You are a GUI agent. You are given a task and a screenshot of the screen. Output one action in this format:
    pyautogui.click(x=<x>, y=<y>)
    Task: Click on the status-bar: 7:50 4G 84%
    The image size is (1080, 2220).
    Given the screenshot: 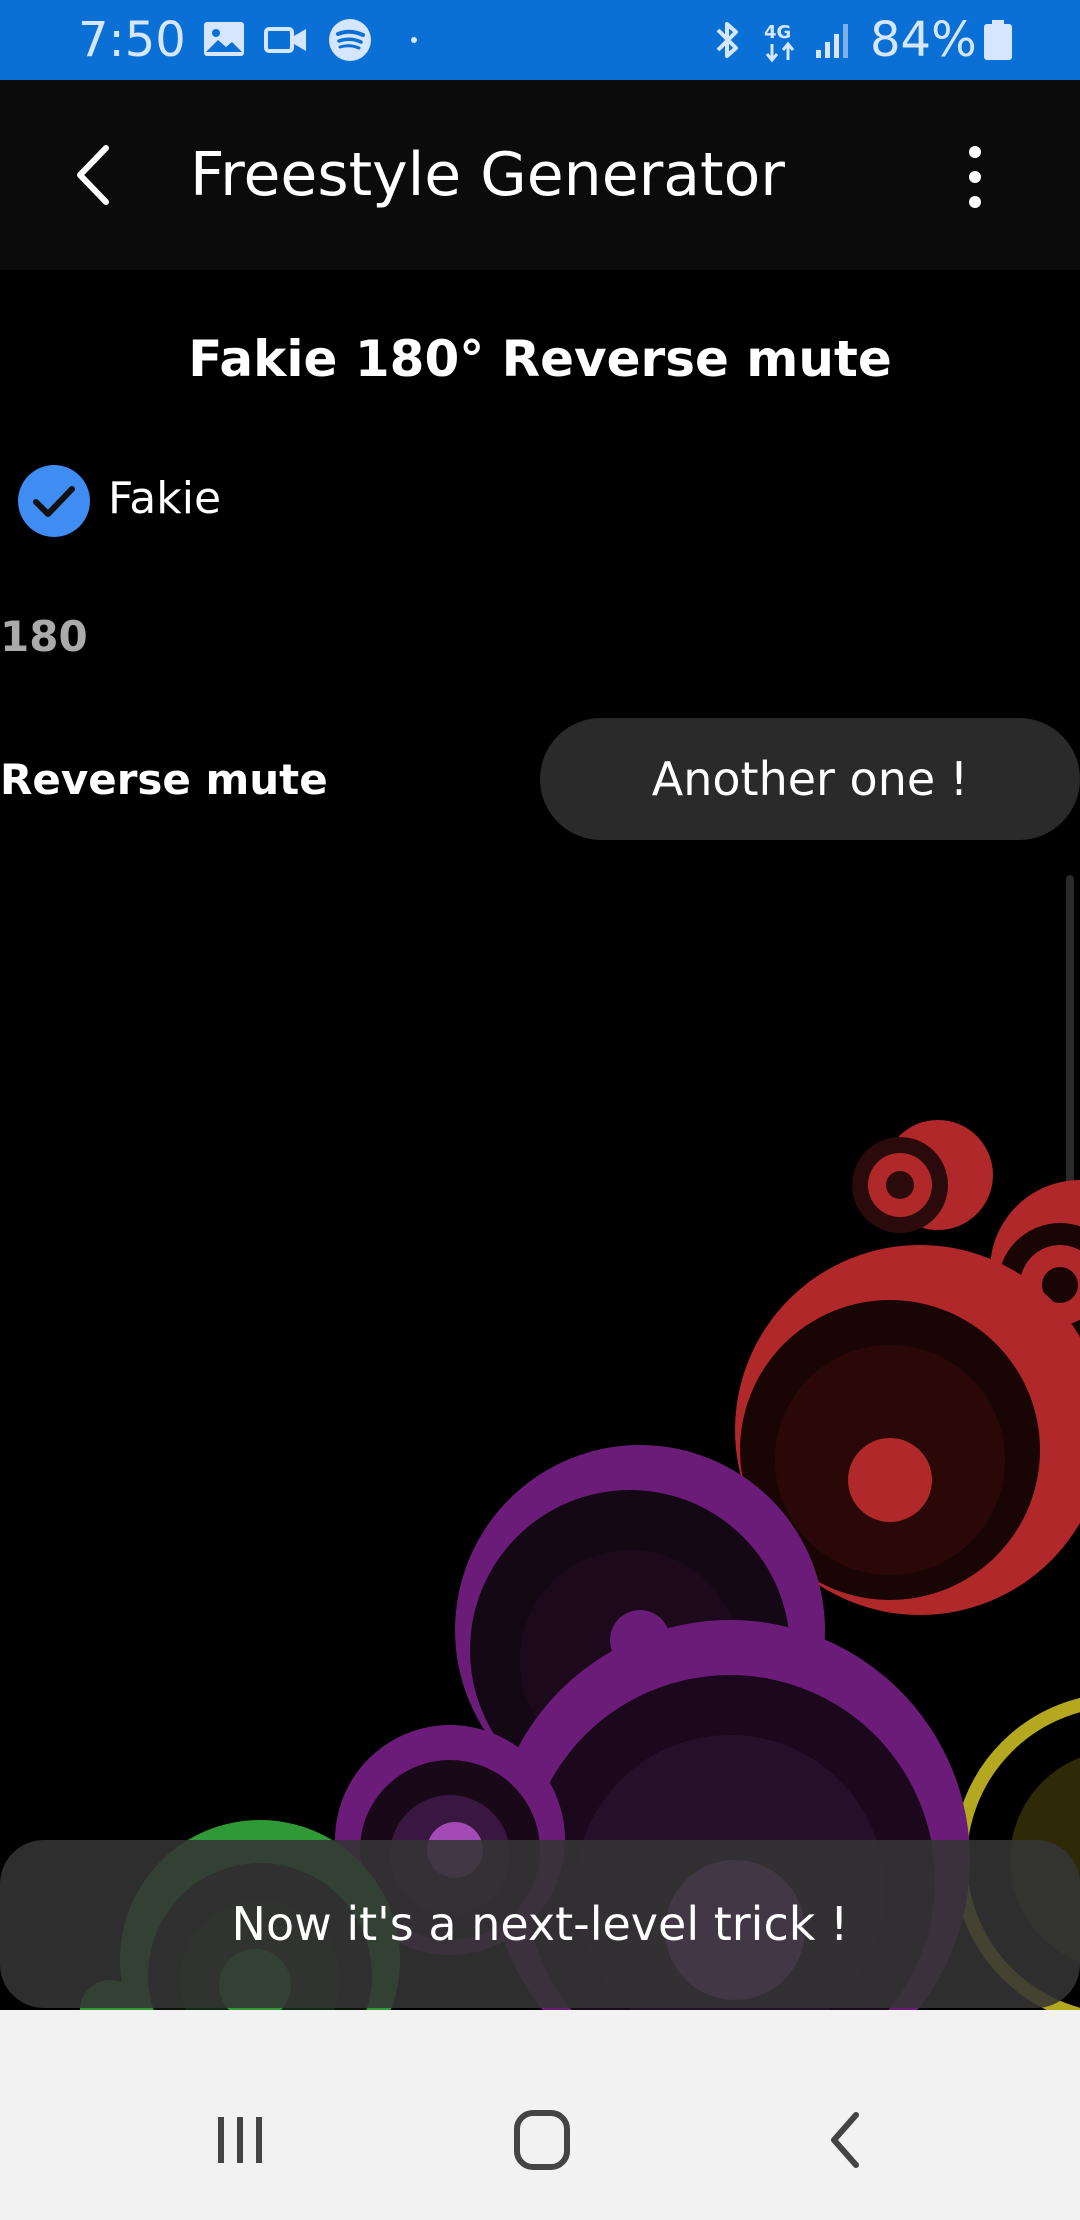 What is the action you would take?
    pyautogui.click(x=540, y=40)
    